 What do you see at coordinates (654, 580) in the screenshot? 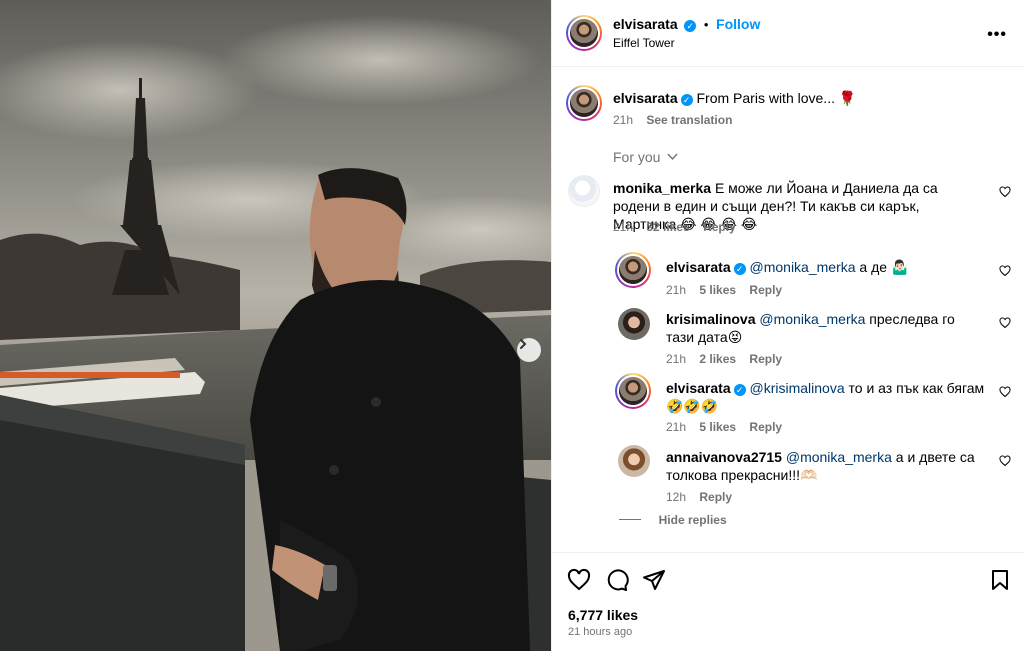
I see `paper-plane-icon` at bounding box center [654, 580].